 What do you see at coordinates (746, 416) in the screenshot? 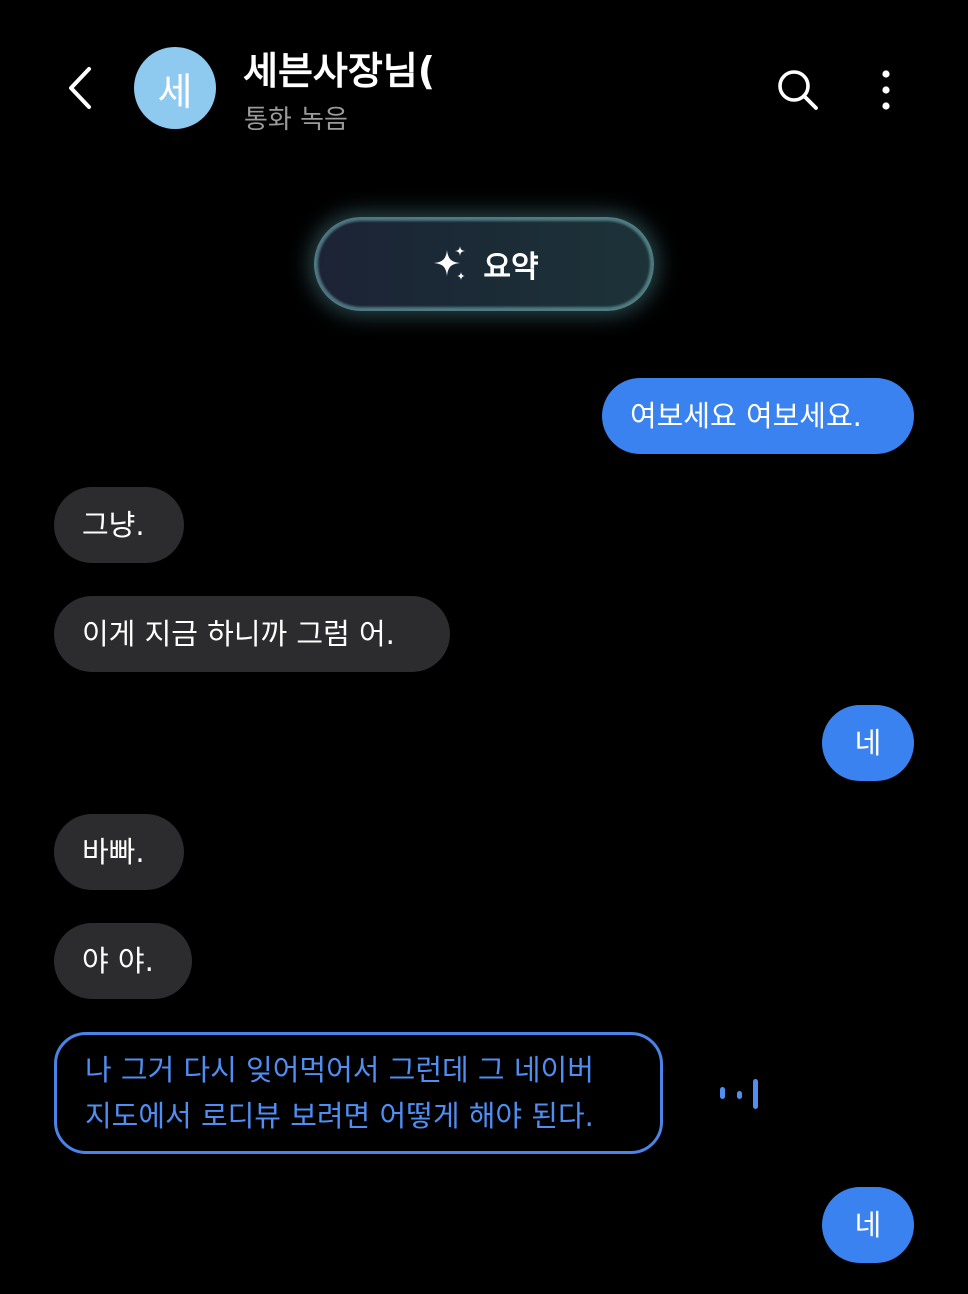
I see `message-text: 여보세요 여보세요.` at bounding box center [746, 416].